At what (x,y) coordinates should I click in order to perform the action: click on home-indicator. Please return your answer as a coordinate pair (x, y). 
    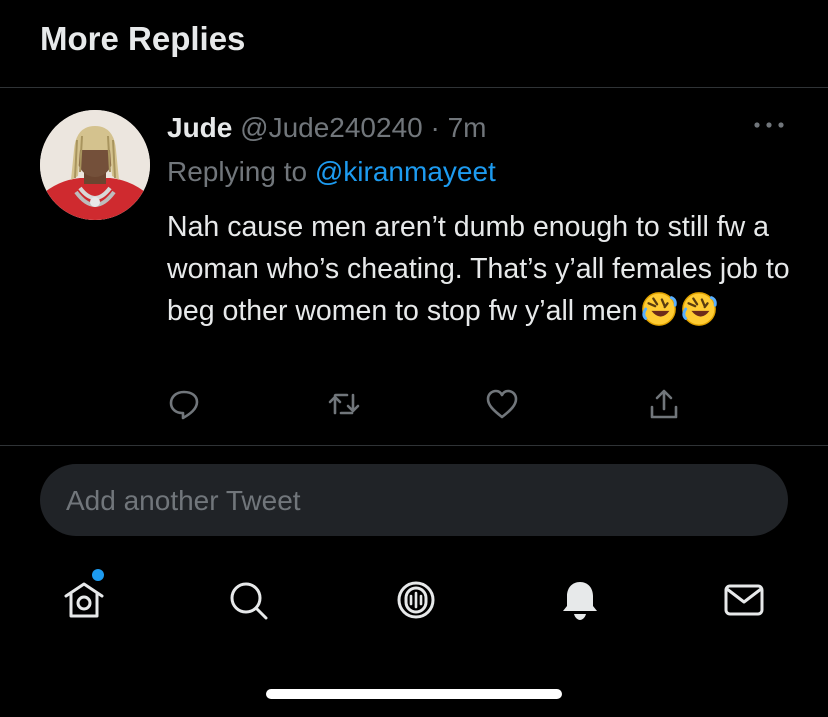
    Looking at the image, I should click on (414, 694).